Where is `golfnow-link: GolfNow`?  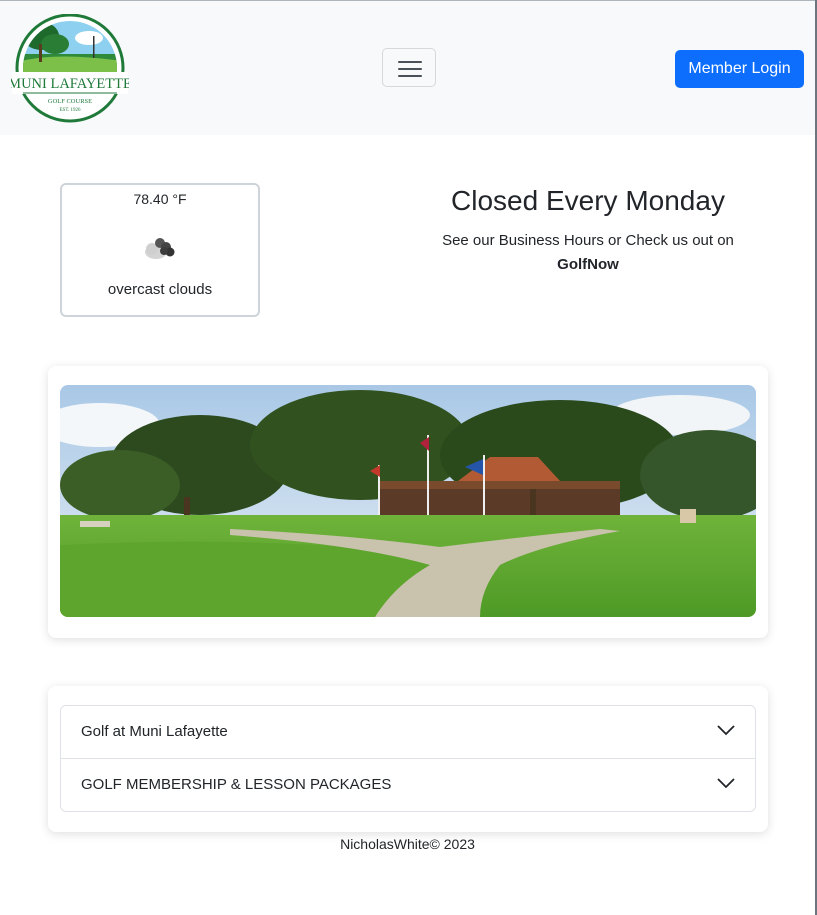
golfnow-link: GolfNow is located at coordinates (588, 264).